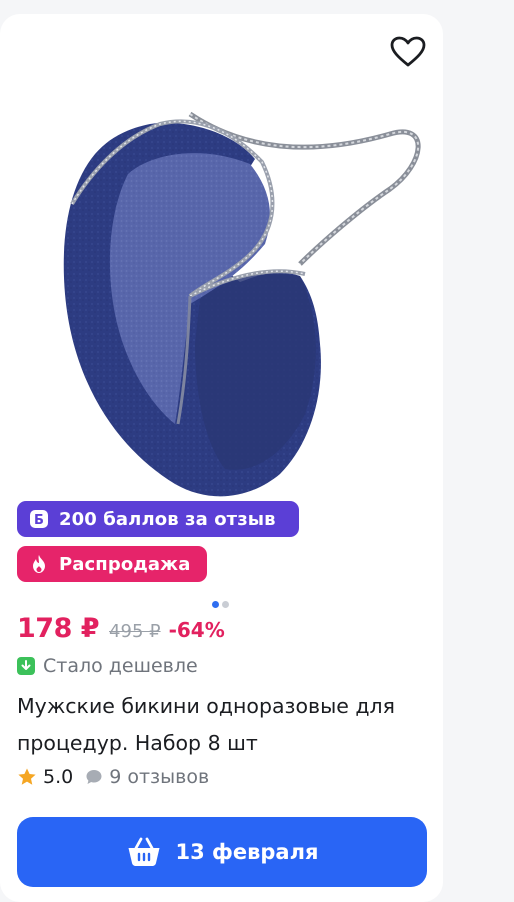 The image size is (514, 902). I want to click on price-drop-label: Стало дешевле, so click(120, 666).